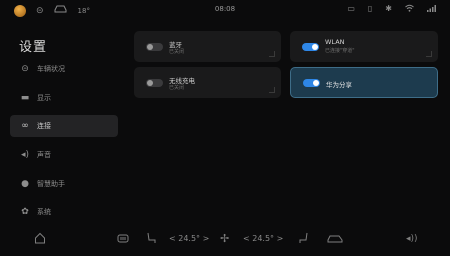 This screenshot has height=256, width=450. What do you see at coordinates (189, 238) in the screenshot?
I see `left-temperature: < 24.5° >` at bounding box center [189, 238].